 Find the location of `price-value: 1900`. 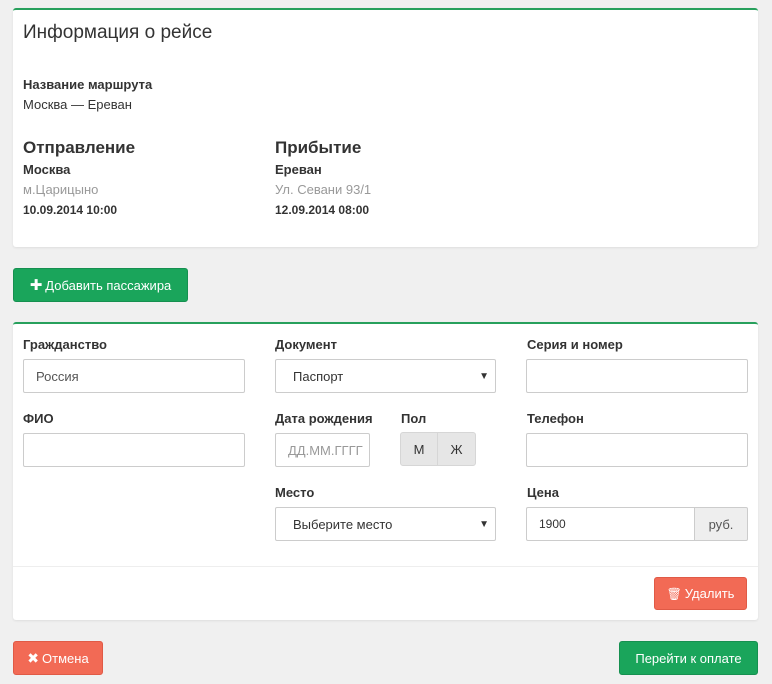

price-value: 1900 is located at coordinates (552, 524).